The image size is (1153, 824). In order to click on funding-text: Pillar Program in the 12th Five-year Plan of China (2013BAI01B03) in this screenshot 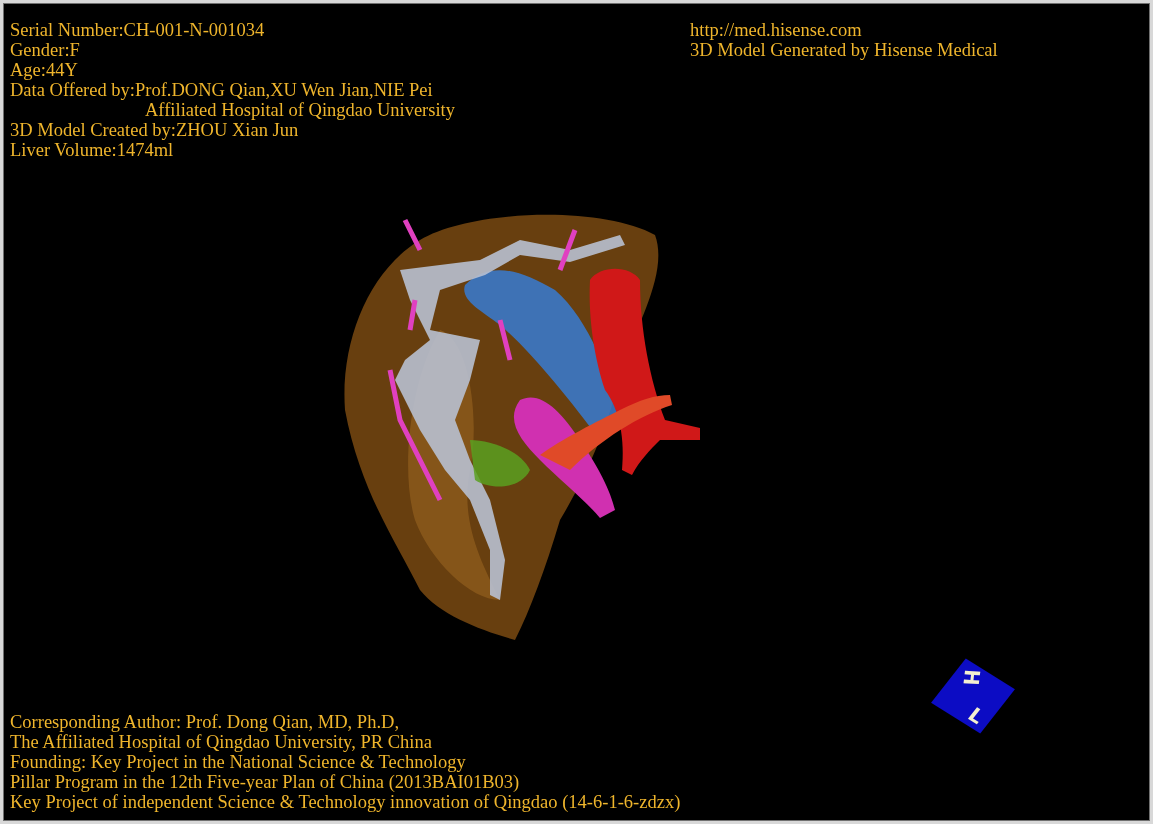, I will do `click(265, 782)`.